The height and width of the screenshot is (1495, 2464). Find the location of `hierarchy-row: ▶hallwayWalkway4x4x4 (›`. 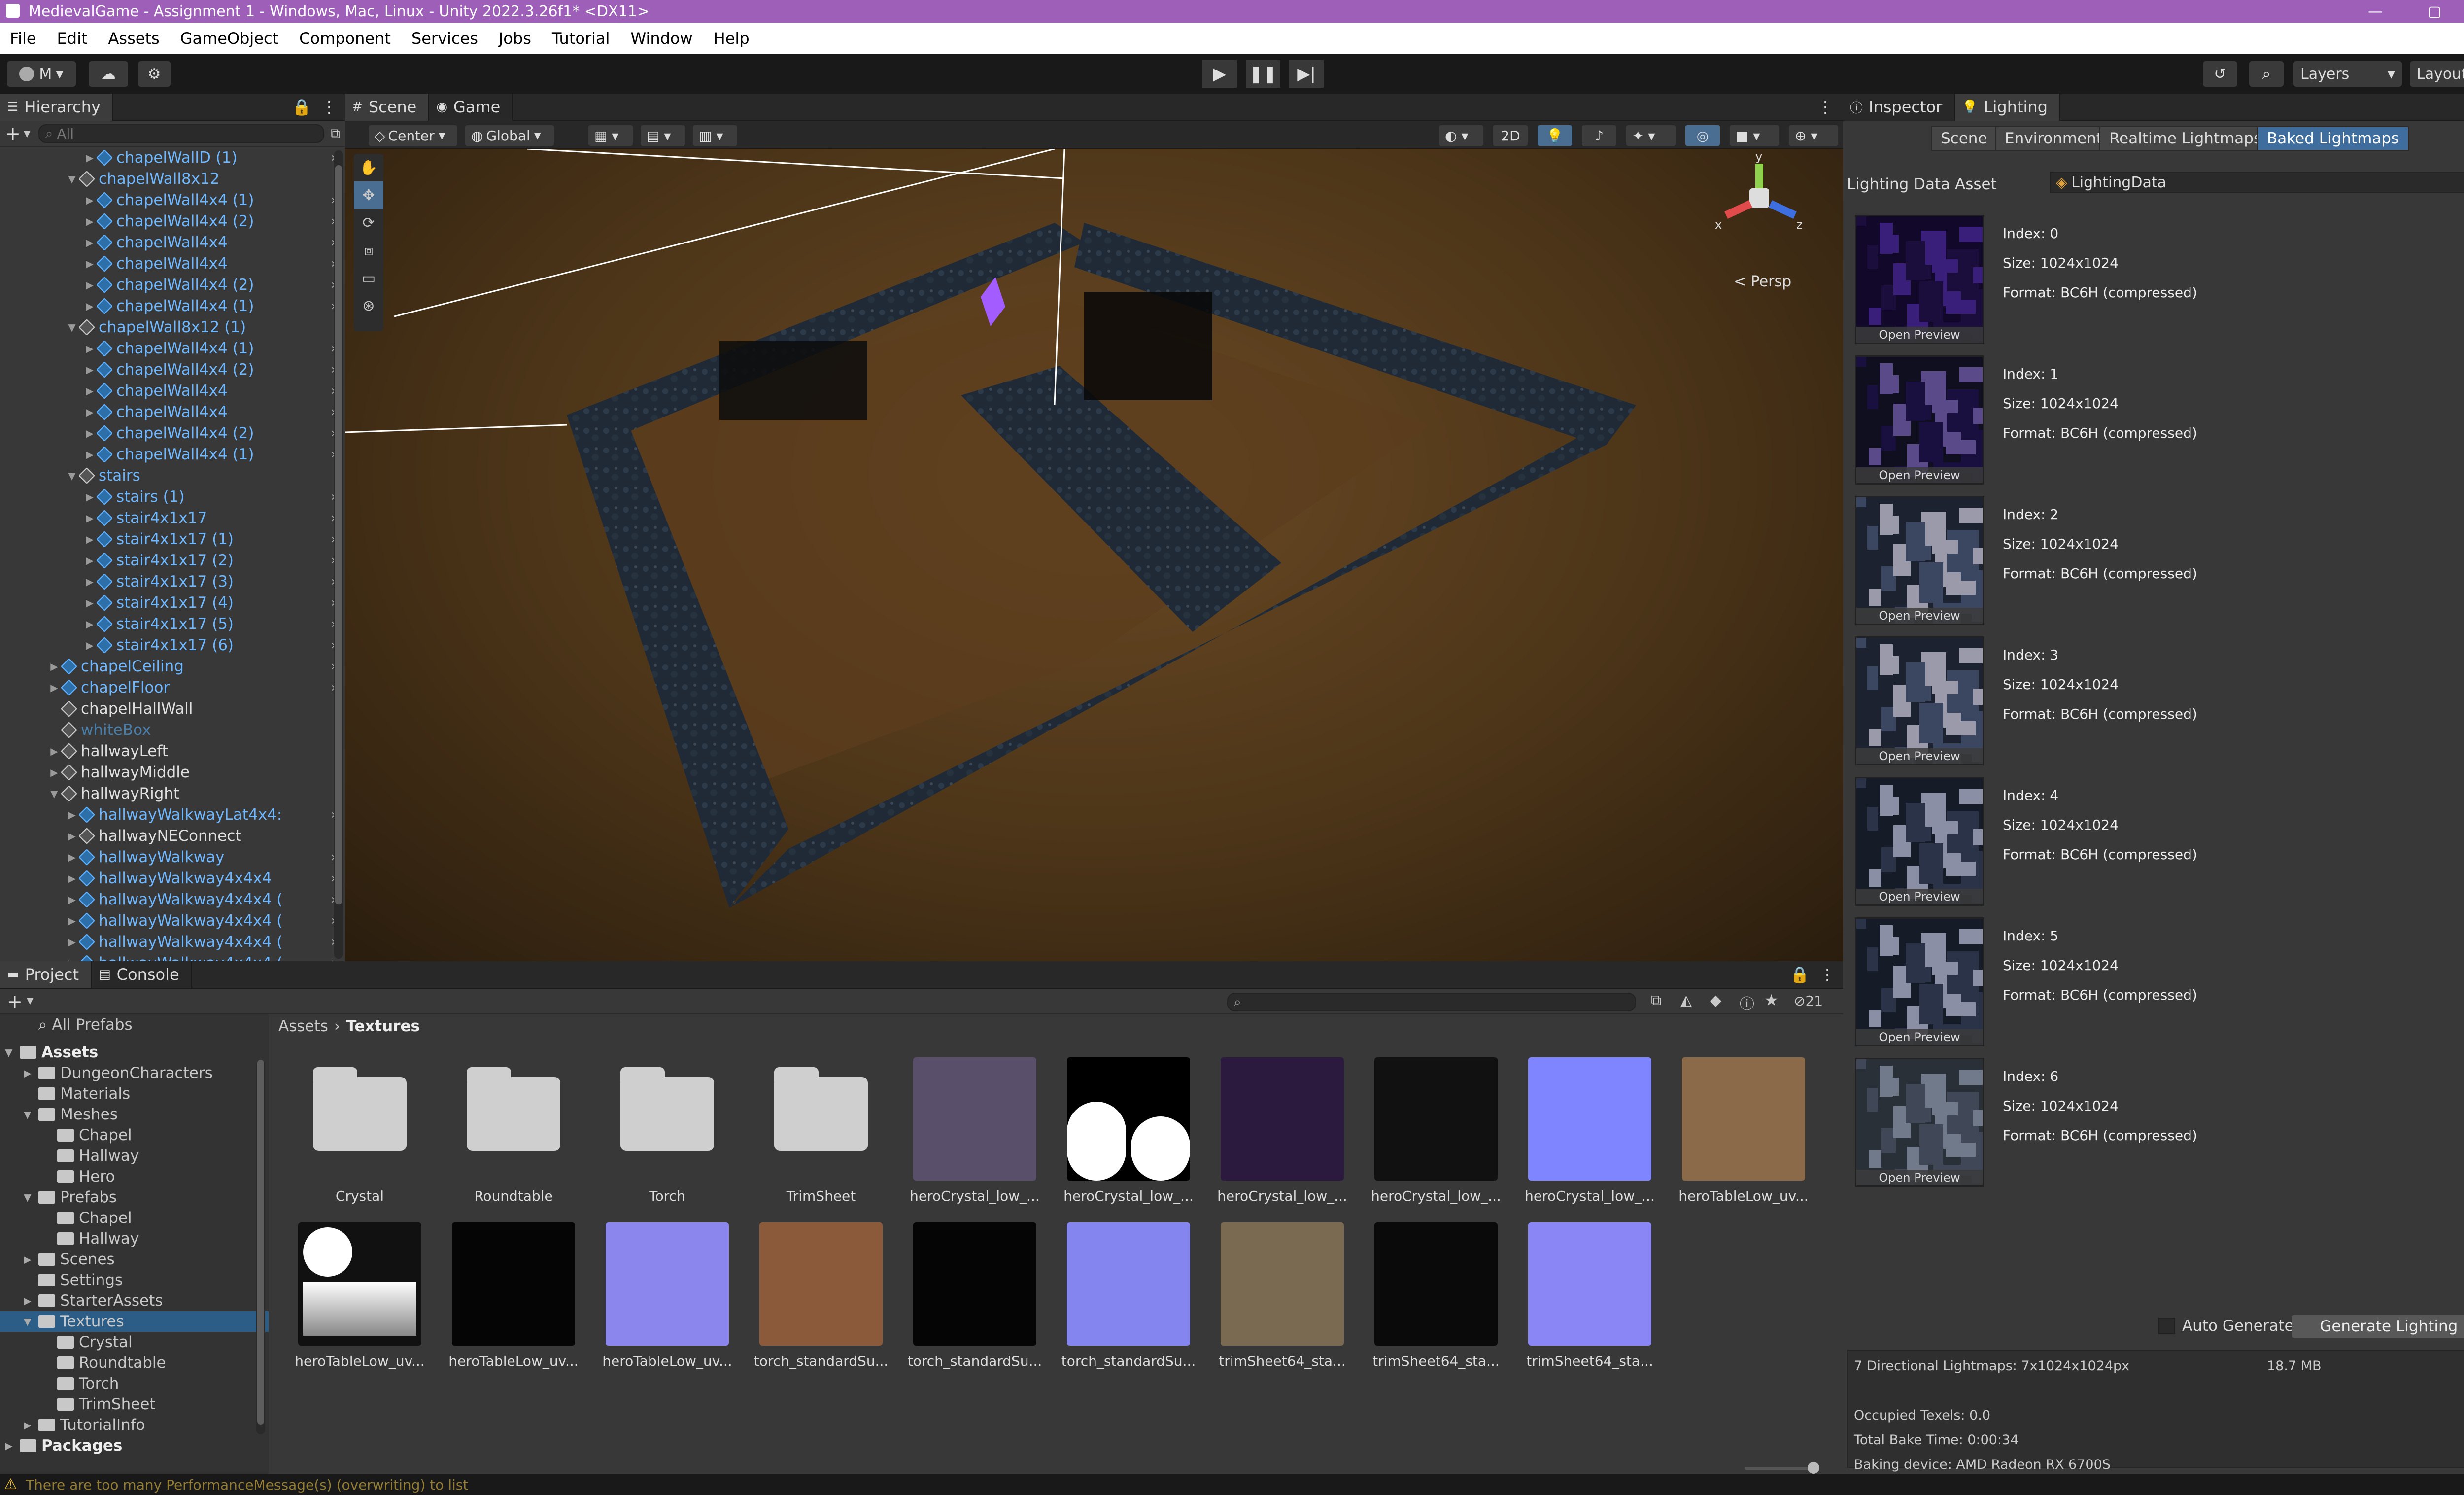

hierarchy-row: ▶hallwayWalkway4x4x4 (› is located at coordinates (172, 920).